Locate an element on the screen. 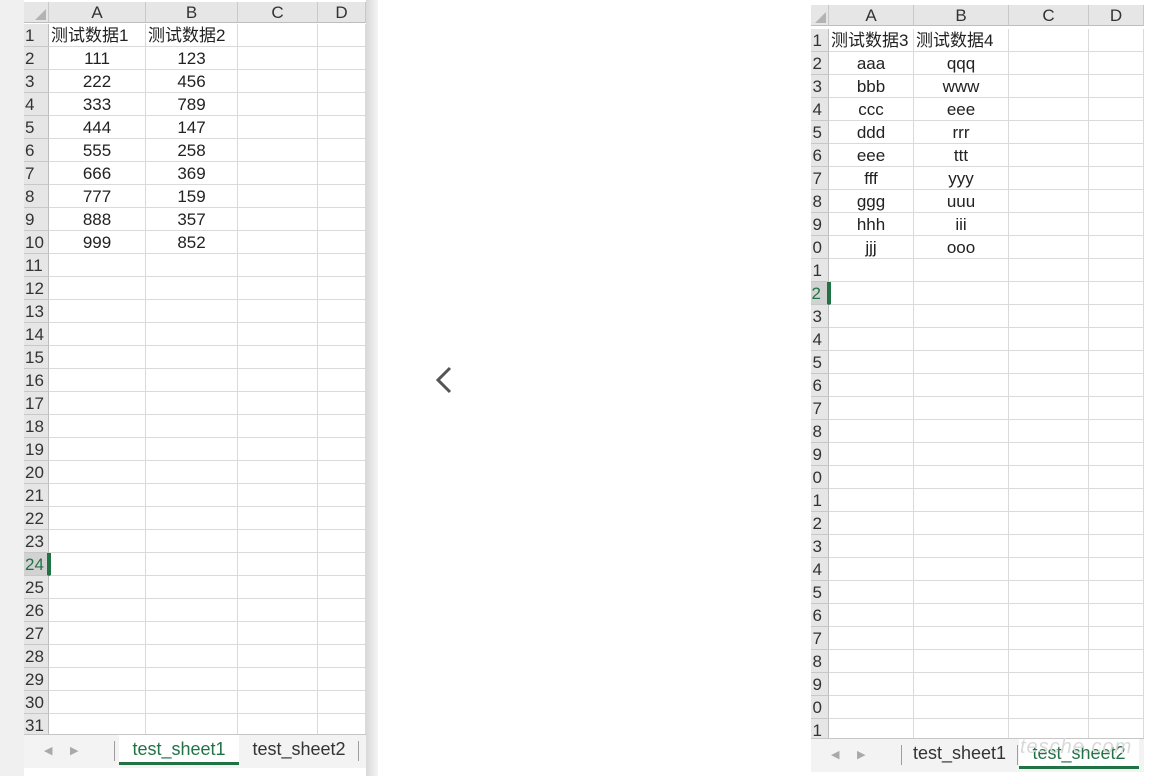 The height and width of the screenshot is (776, 1171). cell: 222 is located at coordinates (97, 81).